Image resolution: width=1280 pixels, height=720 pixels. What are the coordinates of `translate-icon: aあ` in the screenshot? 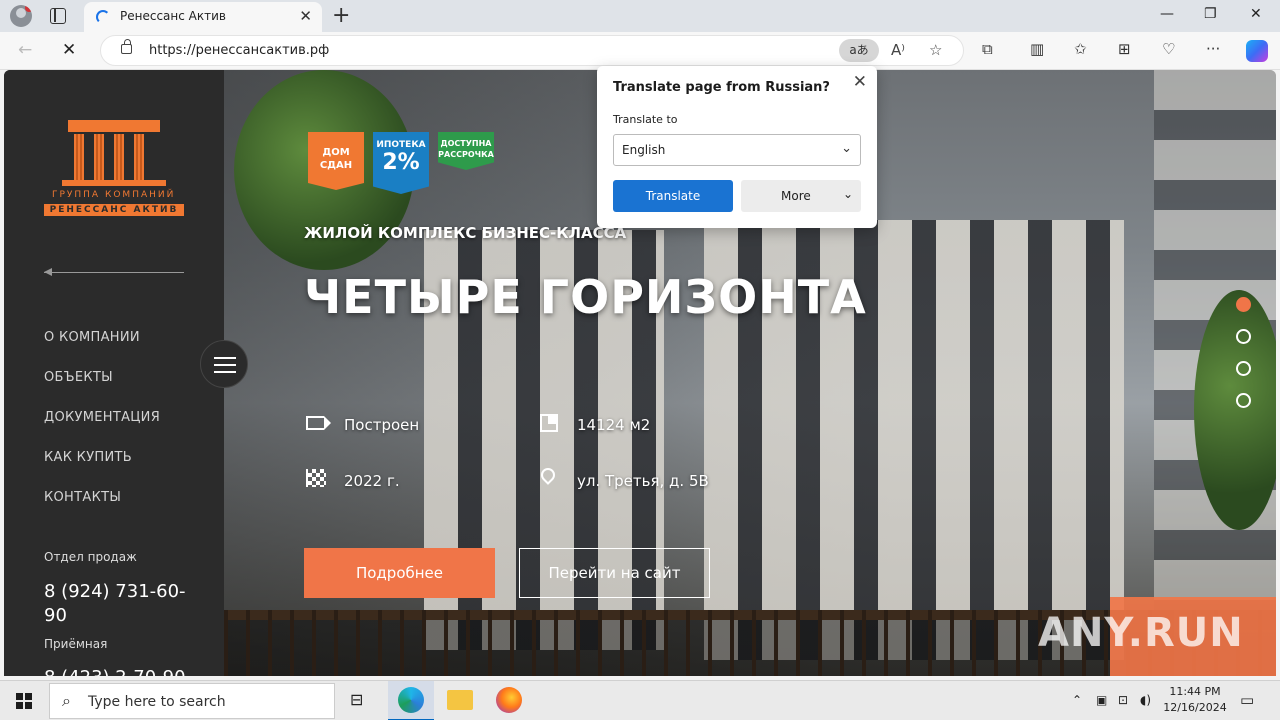 It's located at (859, 50).